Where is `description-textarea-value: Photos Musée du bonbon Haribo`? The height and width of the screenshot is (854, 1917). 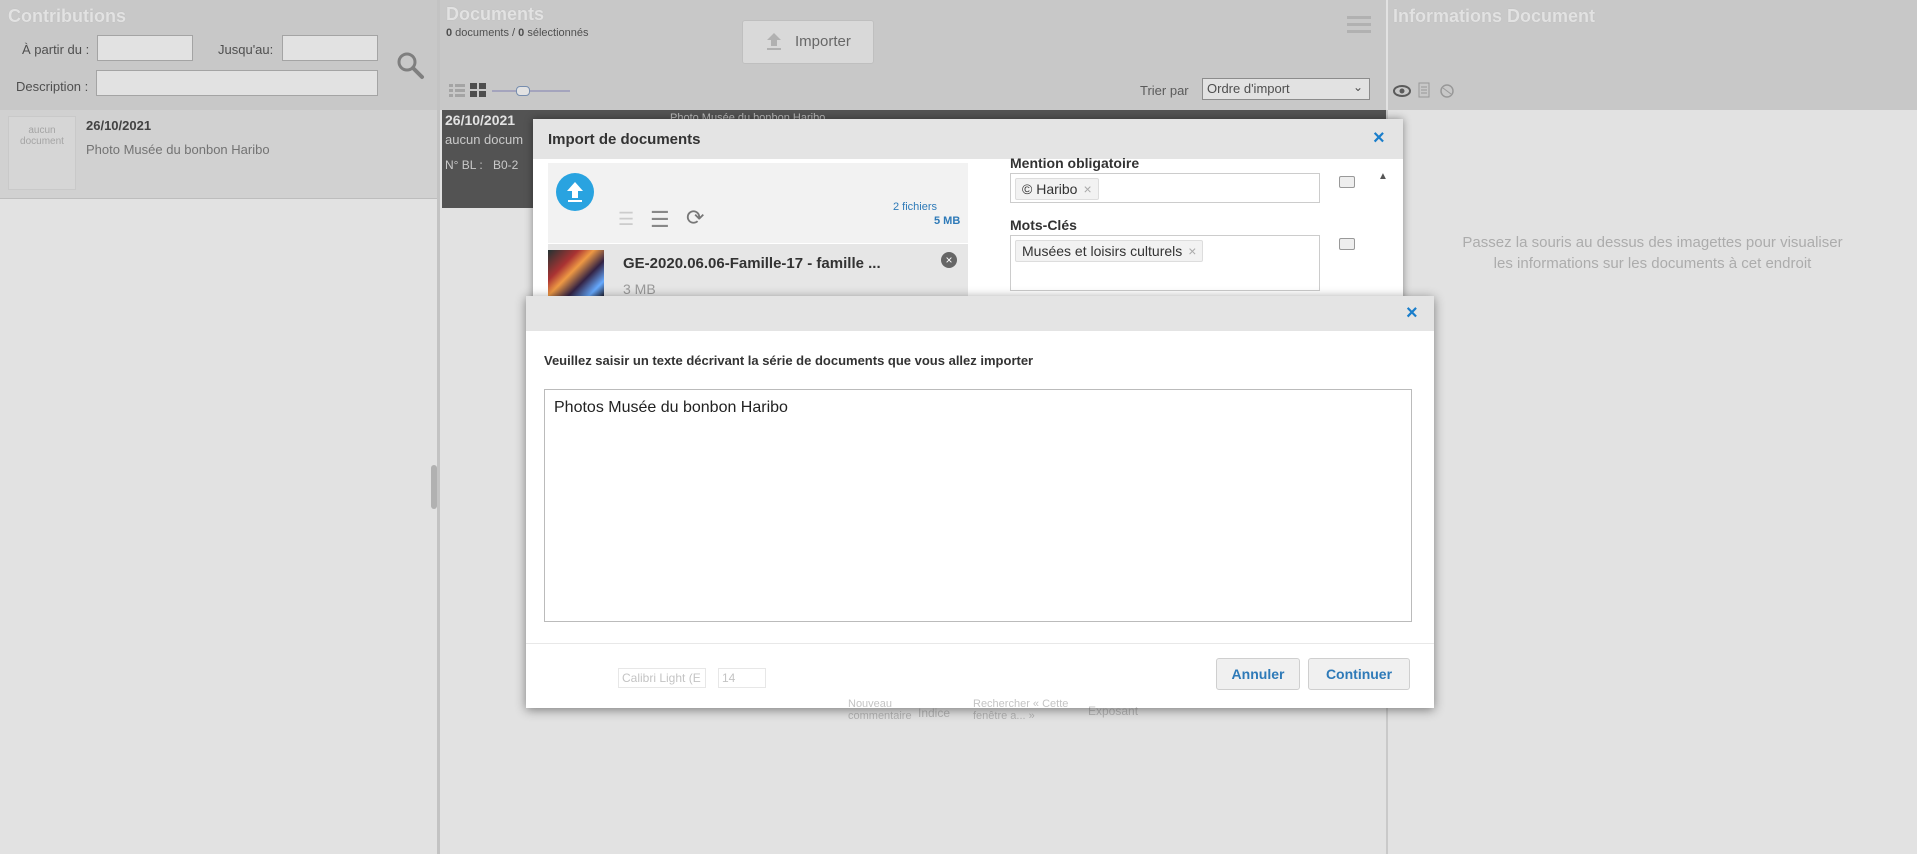 description-textarea-value: Photos Musée du bonbon Haribo is located at coordinates (671, 407).